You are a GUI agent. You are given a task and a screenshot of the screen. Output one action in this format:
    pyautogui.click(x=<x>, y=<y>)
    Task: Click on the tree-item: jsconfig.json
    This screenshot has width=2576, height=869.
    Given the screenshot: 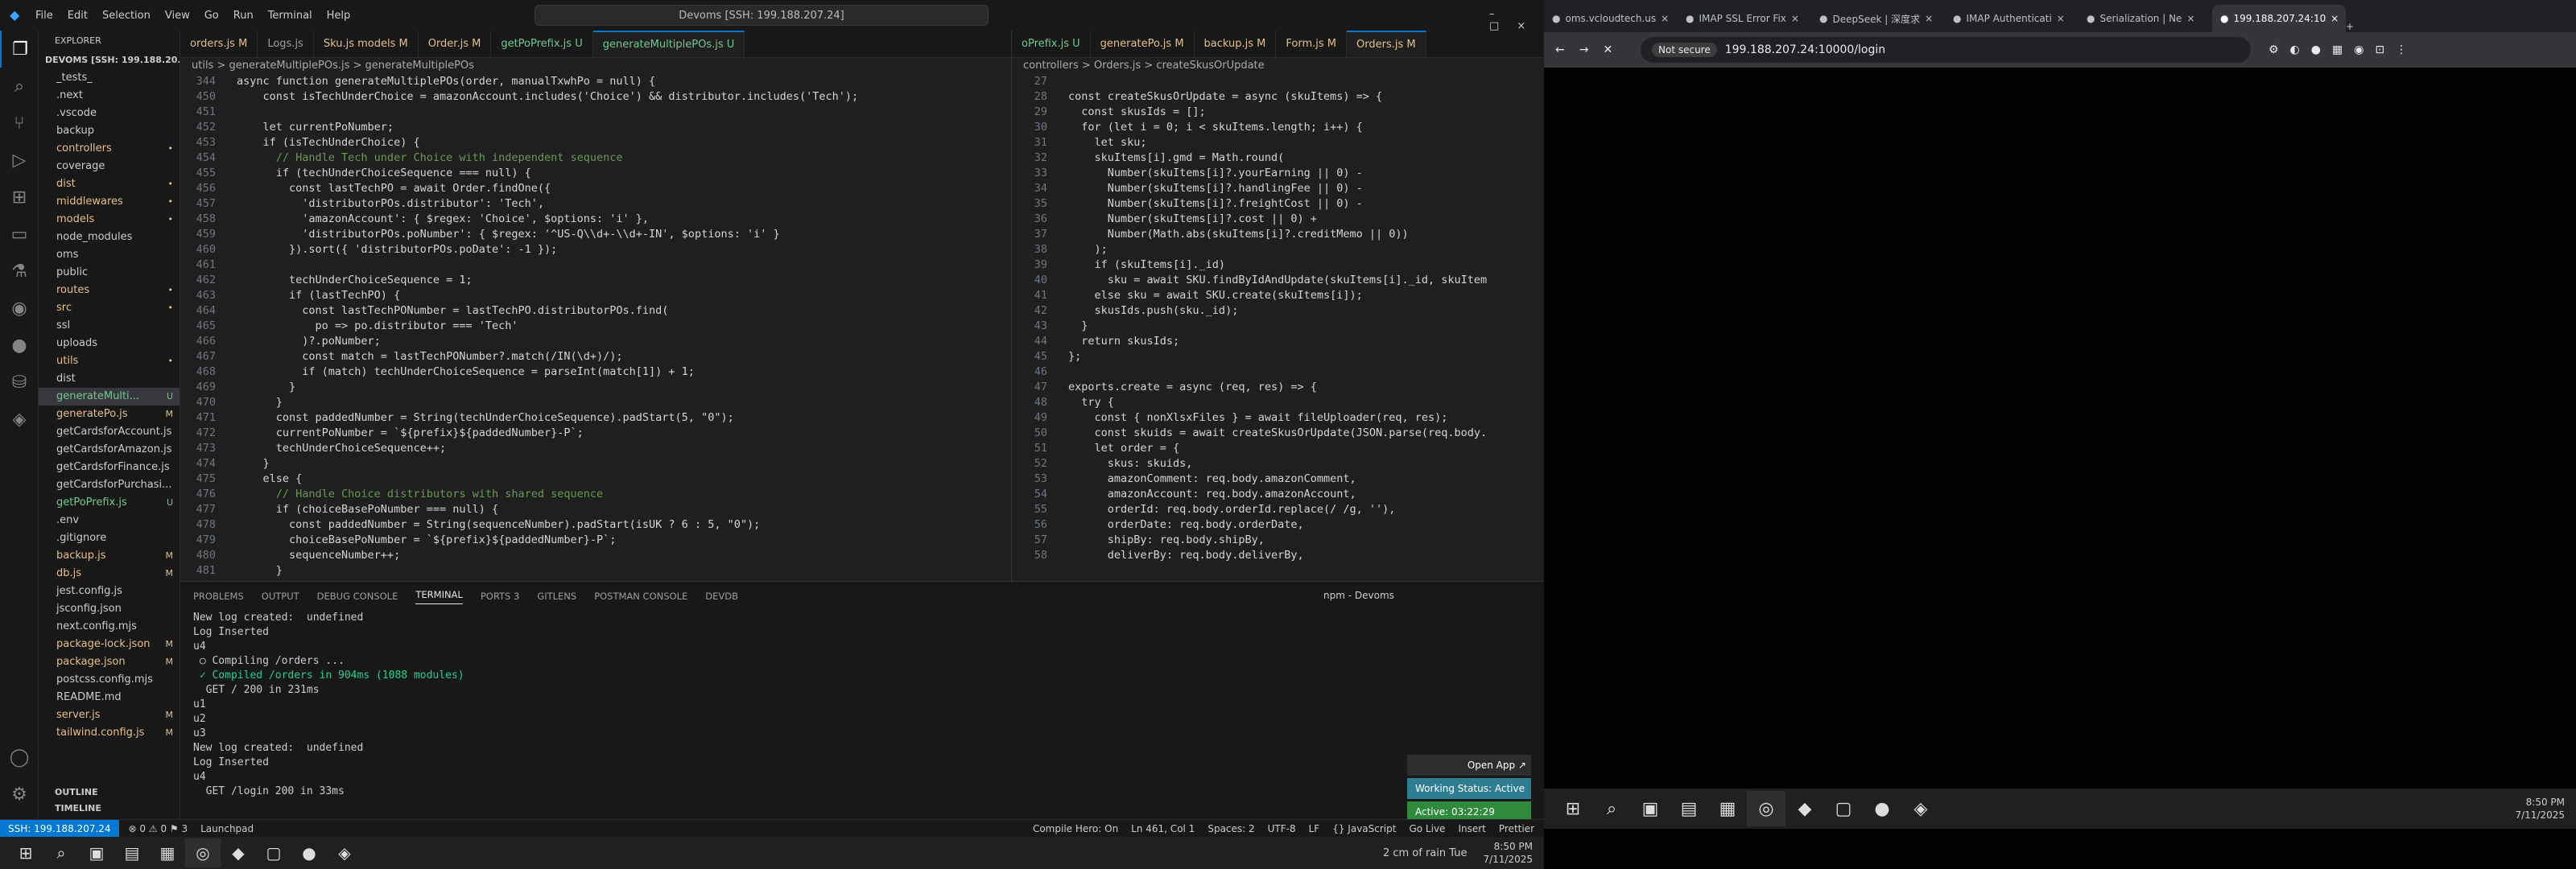 What is the action you would take?
    pyautogui.click(x=109, y=609)
    